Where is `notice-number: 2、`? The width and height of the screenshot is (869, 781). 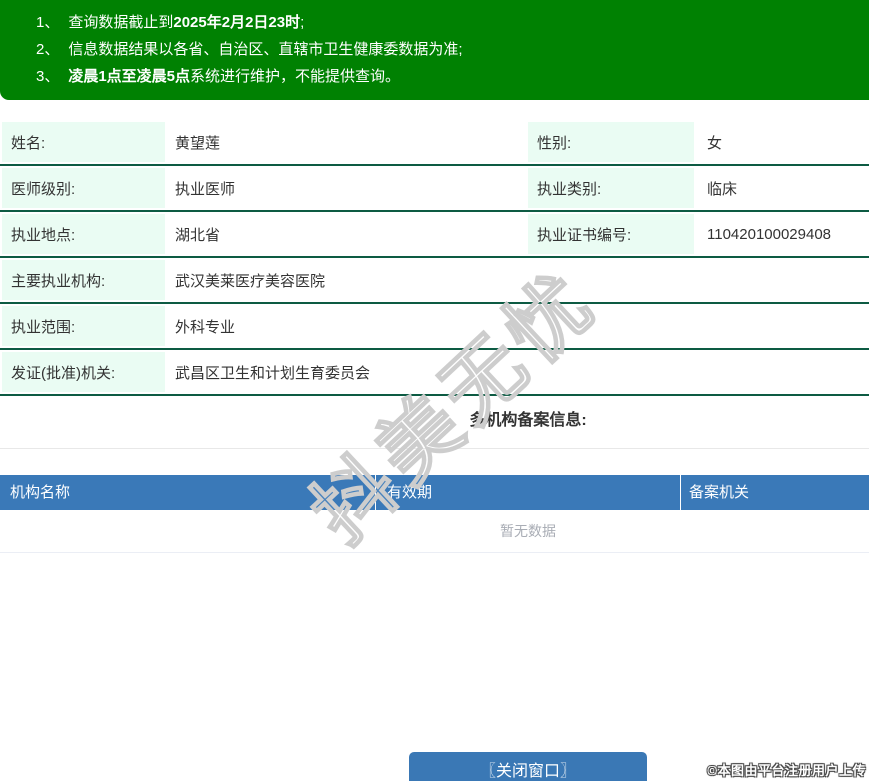 notice-number: 2、 is located at coordinates (48, 49).